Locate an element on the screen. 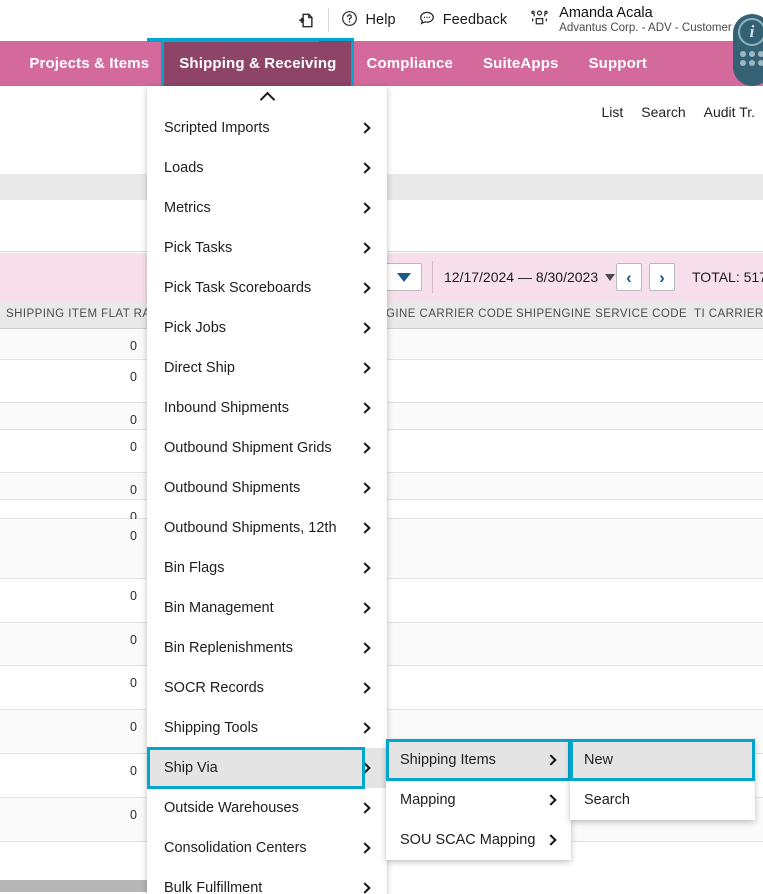 The image size is (763, 894). menu-item-outbound-shipments-12th: Outbound Shipments, 12th is located at coordinates (267, 528).